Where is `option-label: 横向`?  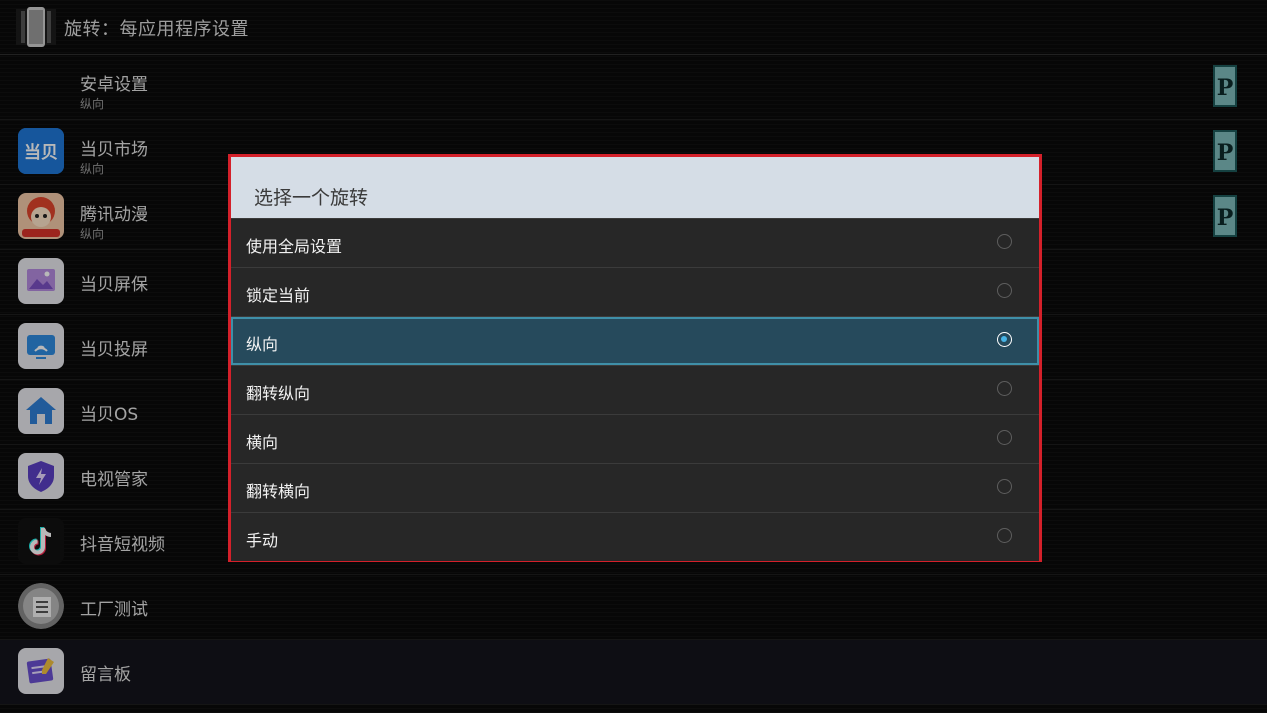
option-label: 横向 is located at coordinates (262, 442).